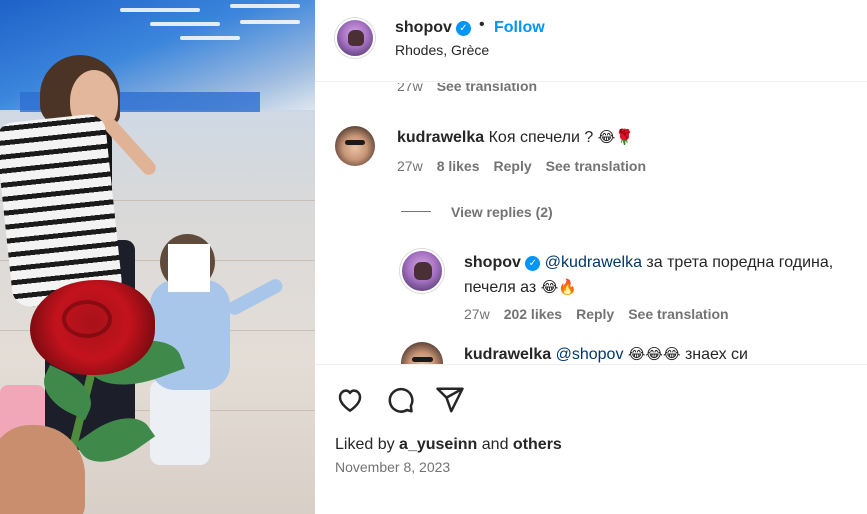 This screenshot has height=514, width=867. Describe the element at coordinates (593, 262) in the screenshot. I see `reply-mention: @kudrawelka` at that location.